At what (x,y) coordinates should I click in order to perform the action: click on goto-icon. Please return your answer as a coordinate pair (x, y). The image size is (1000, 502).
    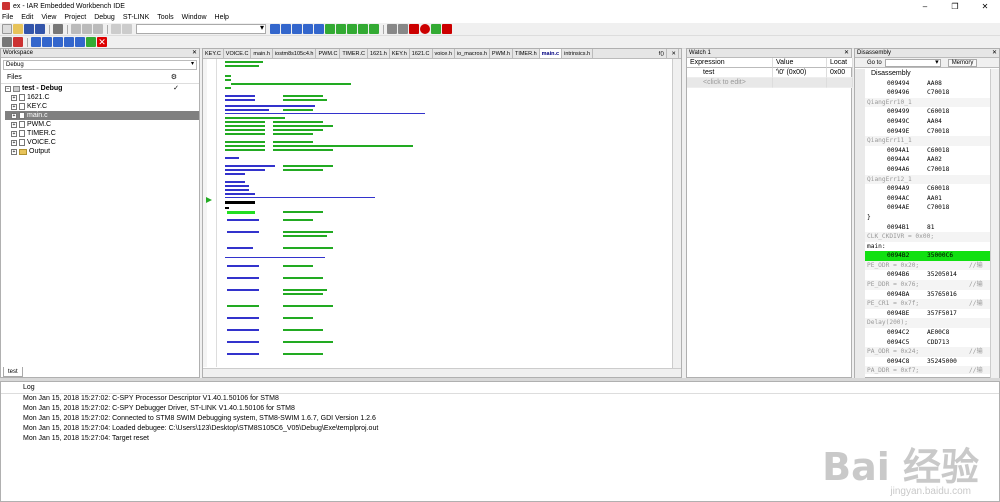
    Looking at the image, I should click on (330, 29).